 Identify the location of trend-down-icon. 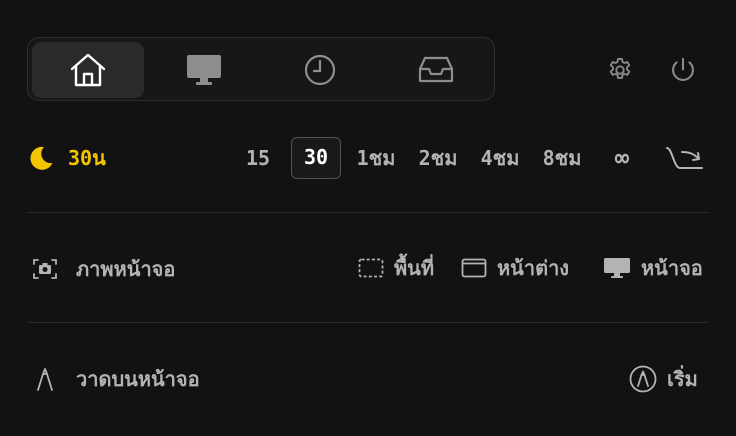
(684, 158).